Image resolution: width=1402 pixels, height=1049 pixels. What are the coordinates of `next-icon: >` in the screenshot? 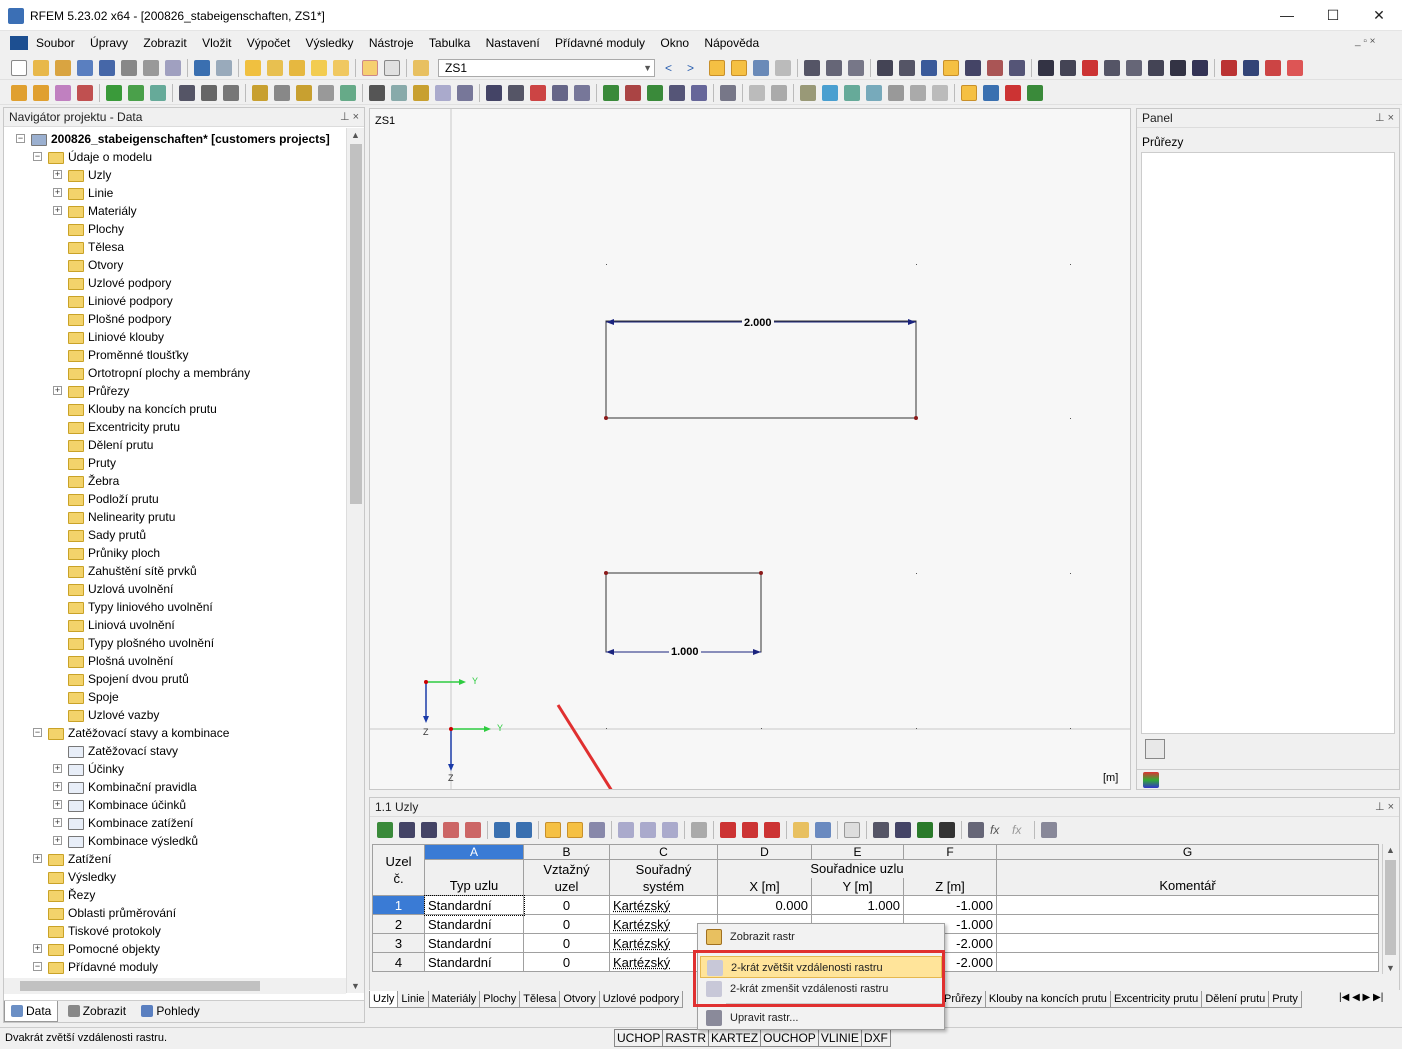 It's located at (695, 68).